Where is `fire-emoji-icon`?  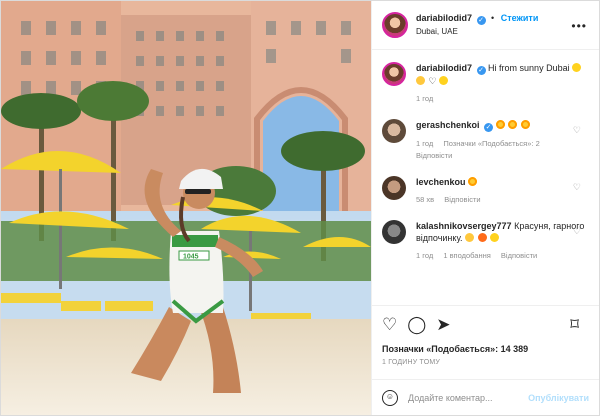 fire-emoji-icon is located at coordinates (482, 237).